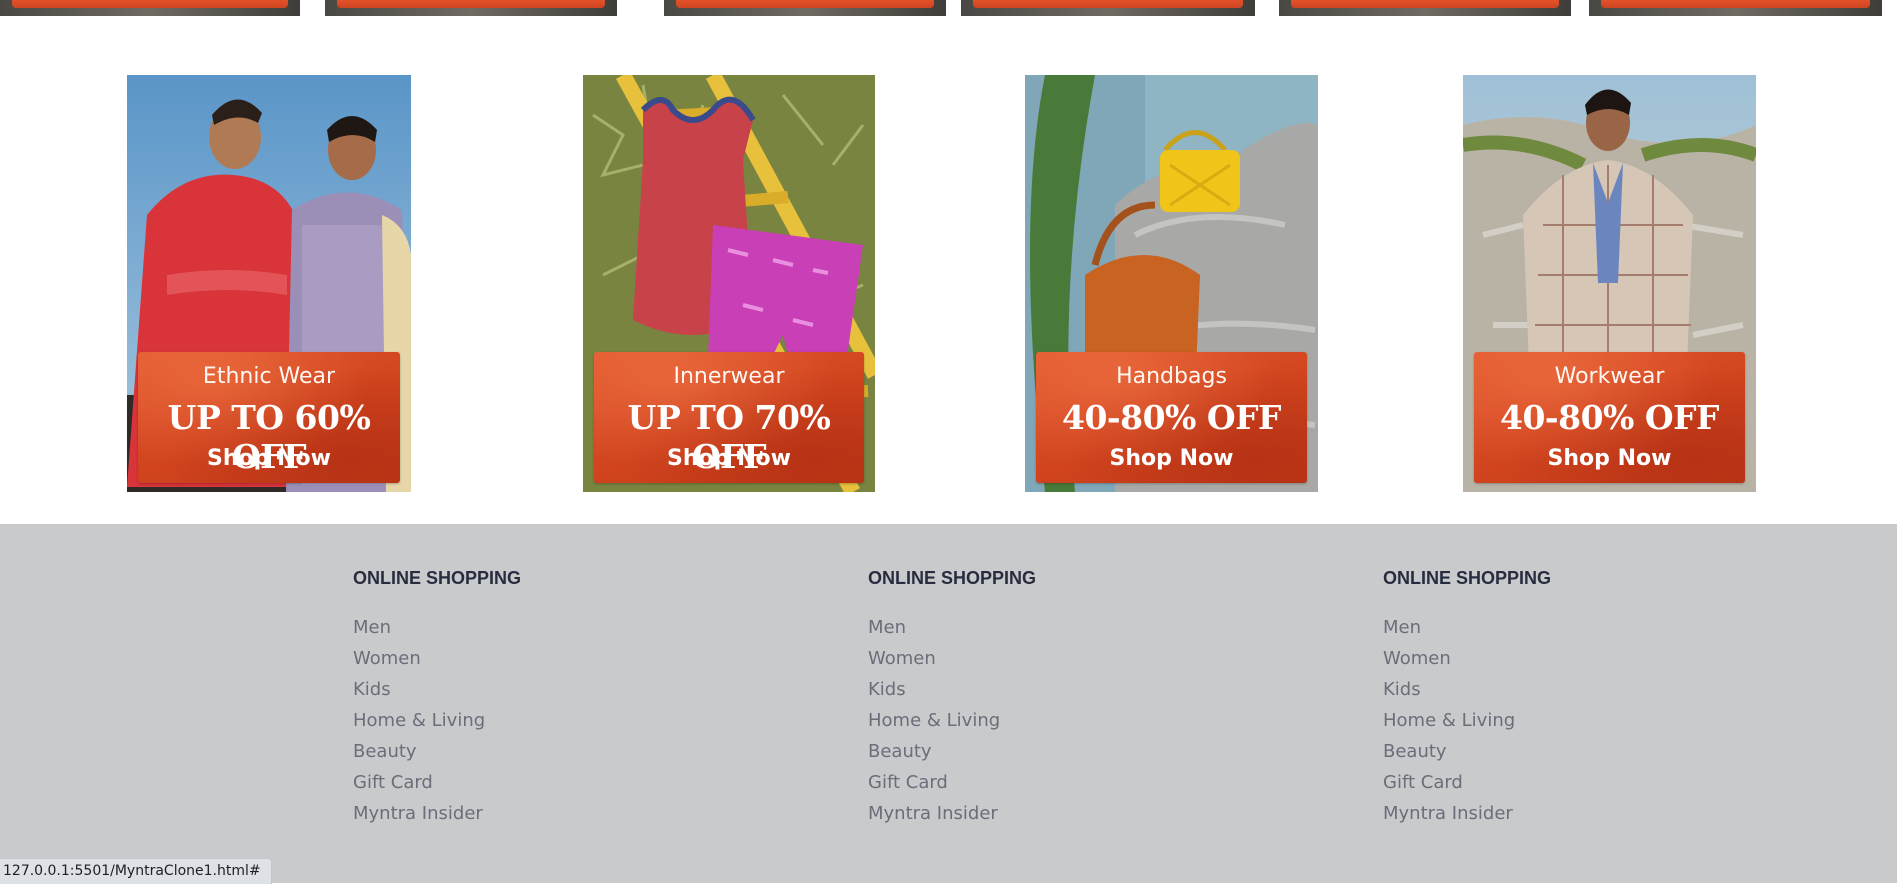 This screenshot has width=1897, height=884. What do you see at coordinates (1609, 283) in the screenshot?
I see `offer-card-workwear: Workwear 40-80% OFF Shop Now` at bounding box center [1609, 283].